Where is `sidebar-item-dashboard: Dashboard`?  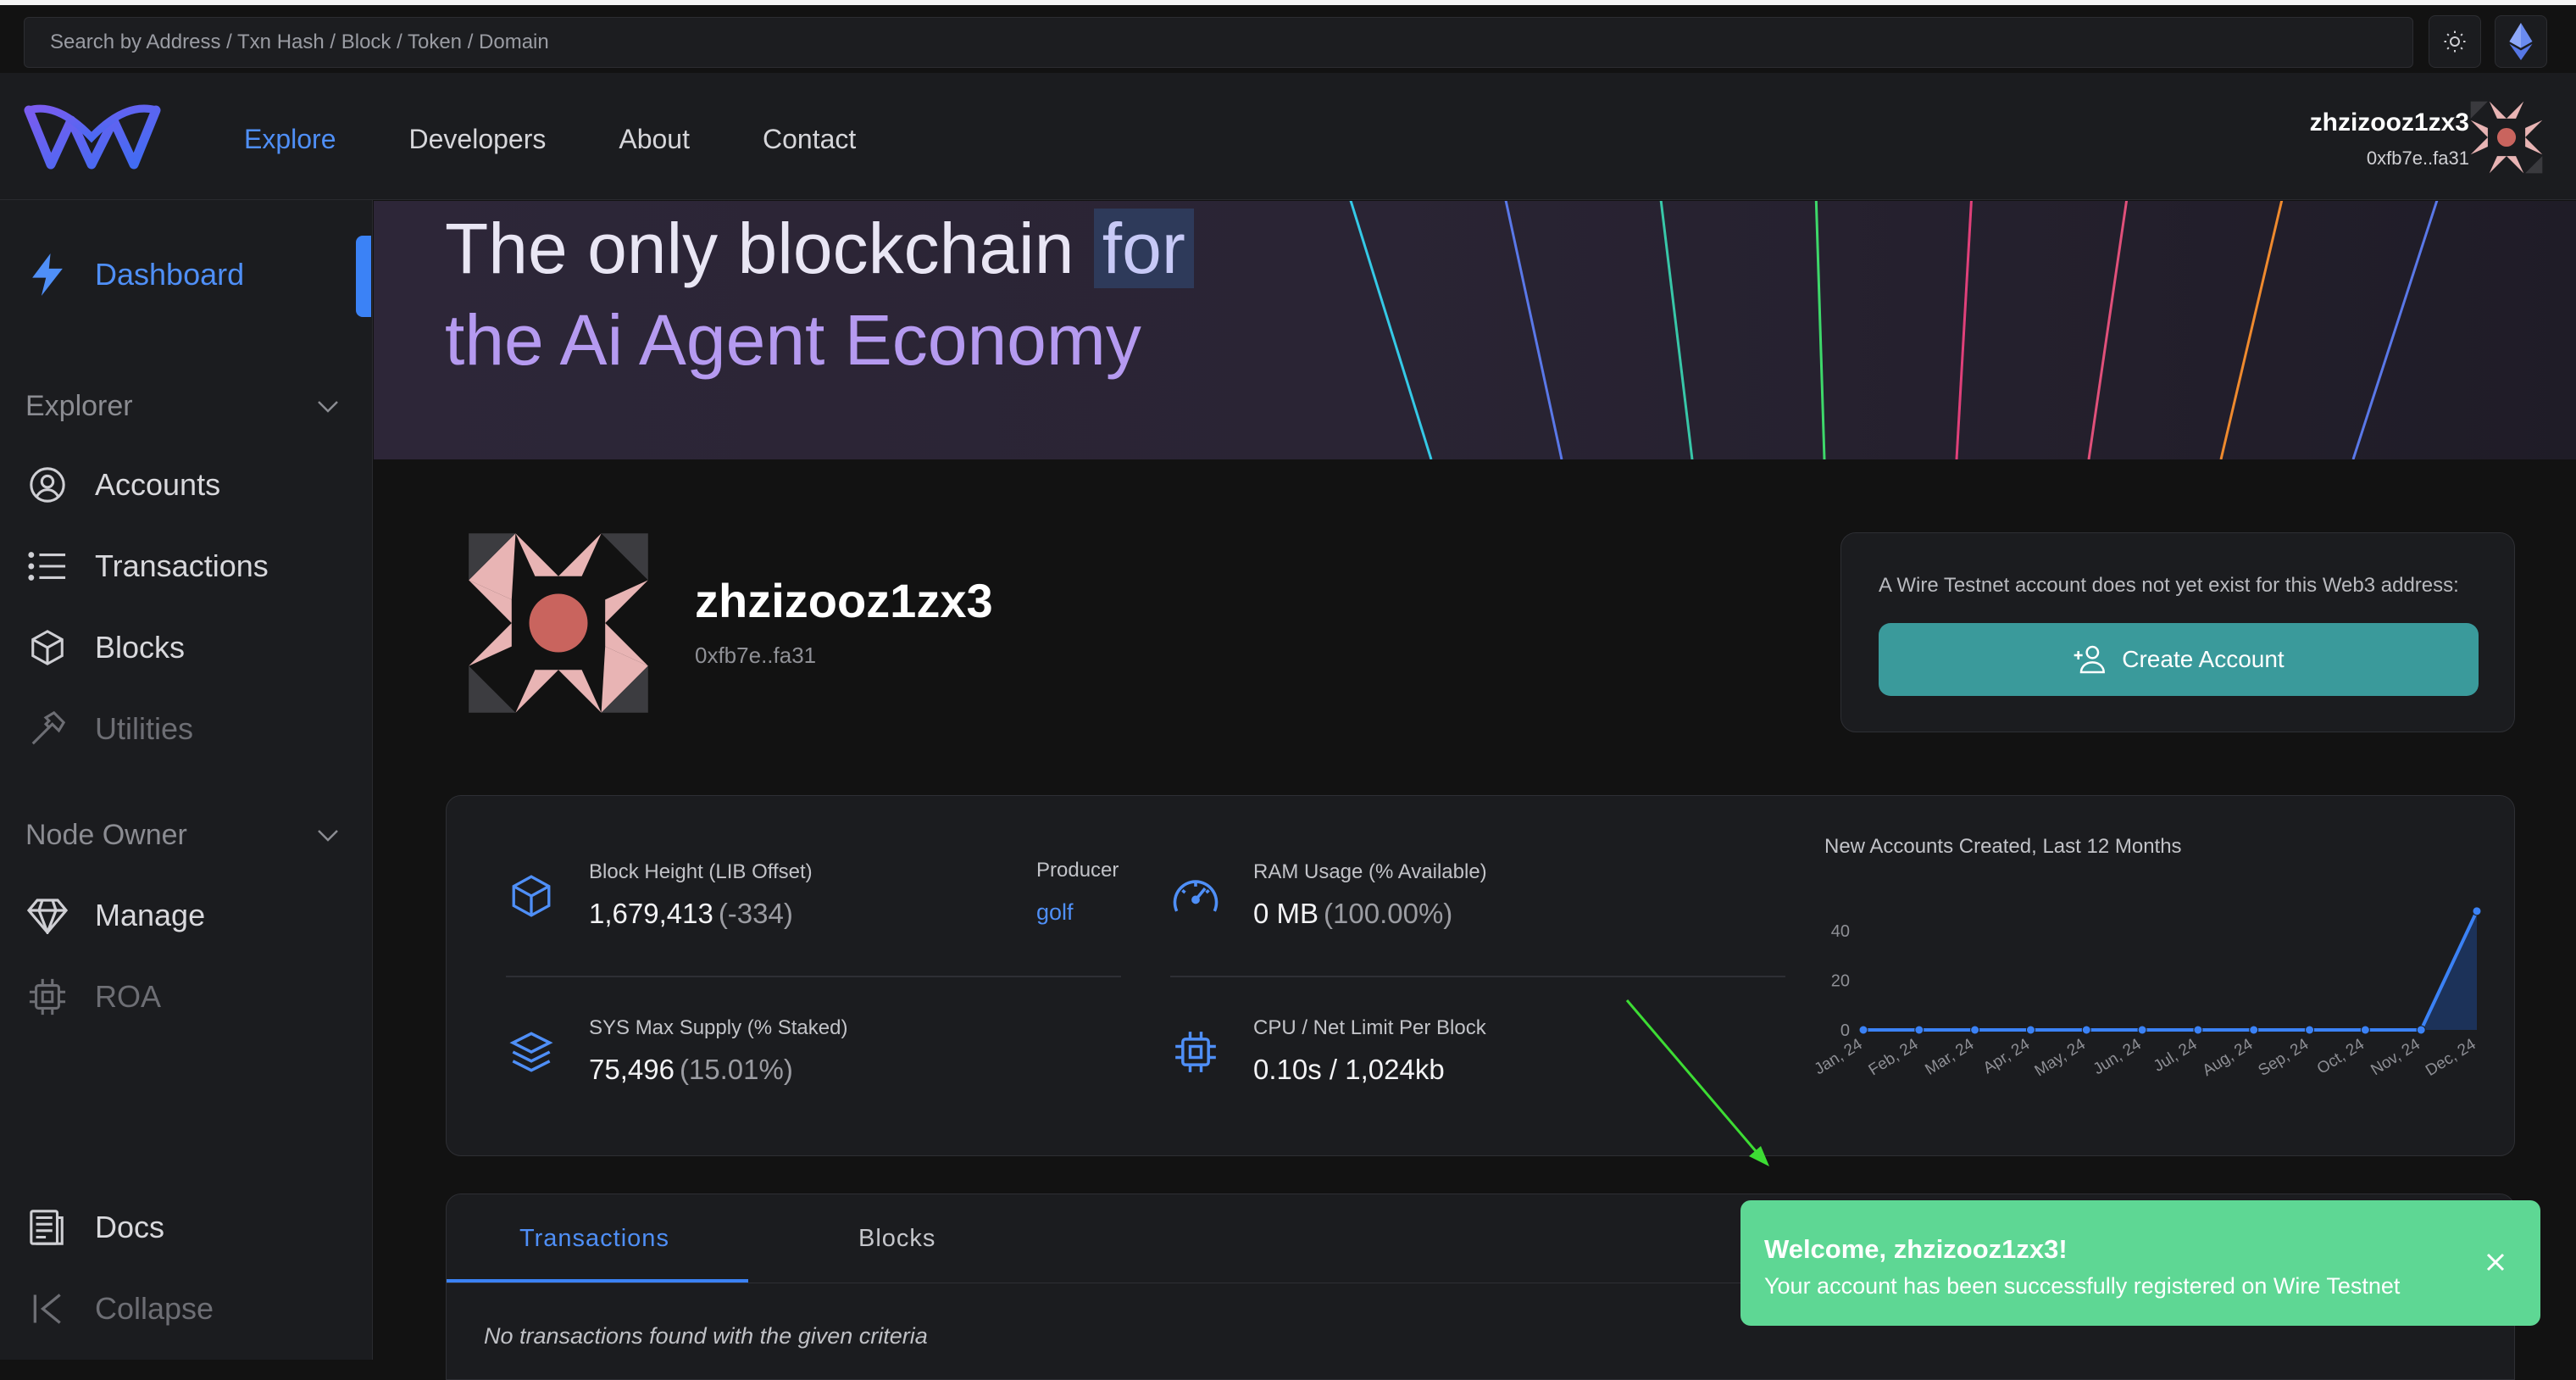
sidebar-item-dashboard: Dashboard is located at coordinates (134, 275).